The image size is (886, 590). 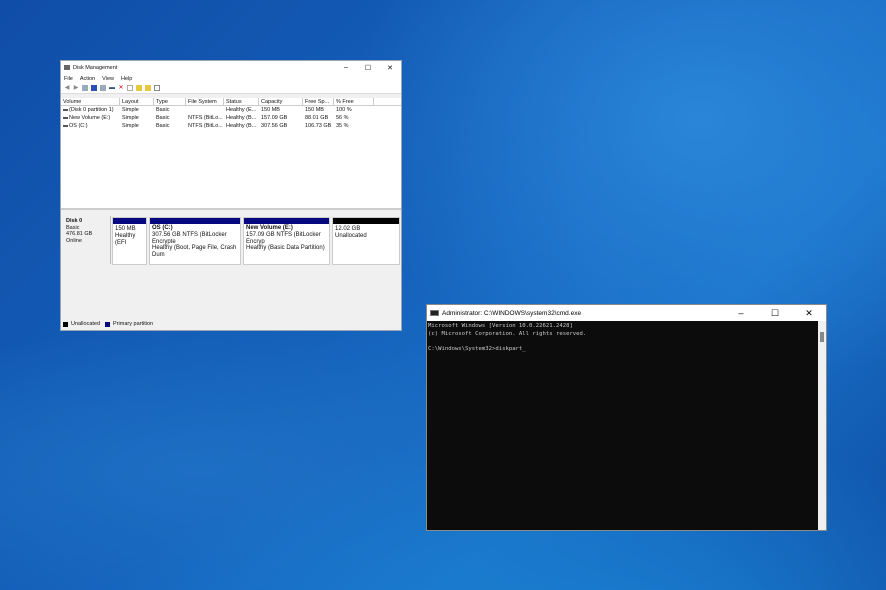 What do you see at coordinates (822, 425) in the screenshot?
I see `scrollbar` at bounding box center [822, 425].